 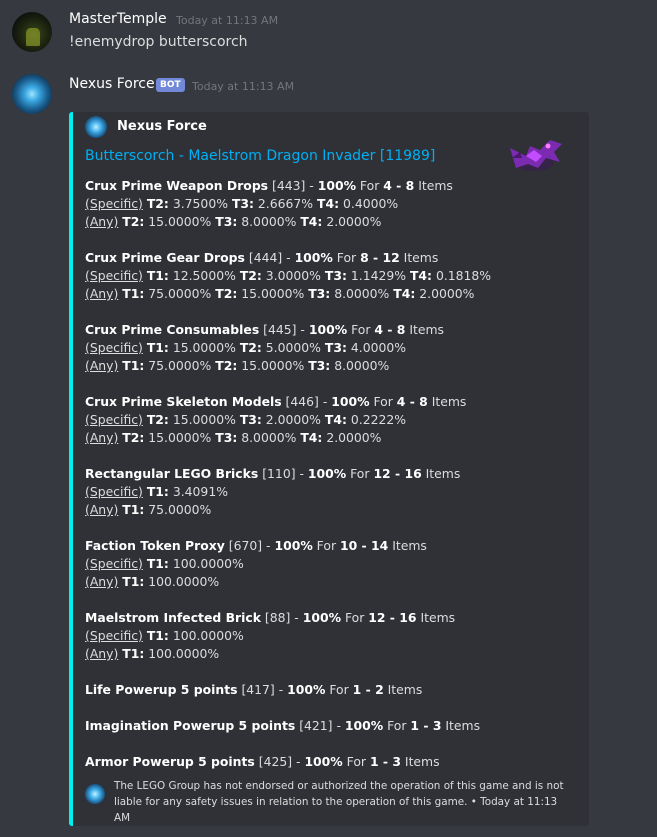 I want to click on footer-icon, so click(x=95, y=794).